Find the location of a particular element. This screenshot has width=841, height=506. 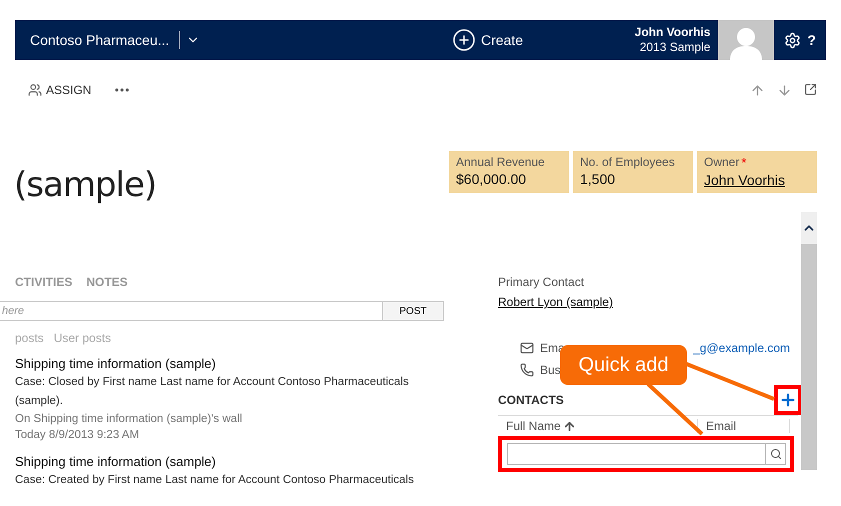

scrollbar is located at coordinates (809, 341).